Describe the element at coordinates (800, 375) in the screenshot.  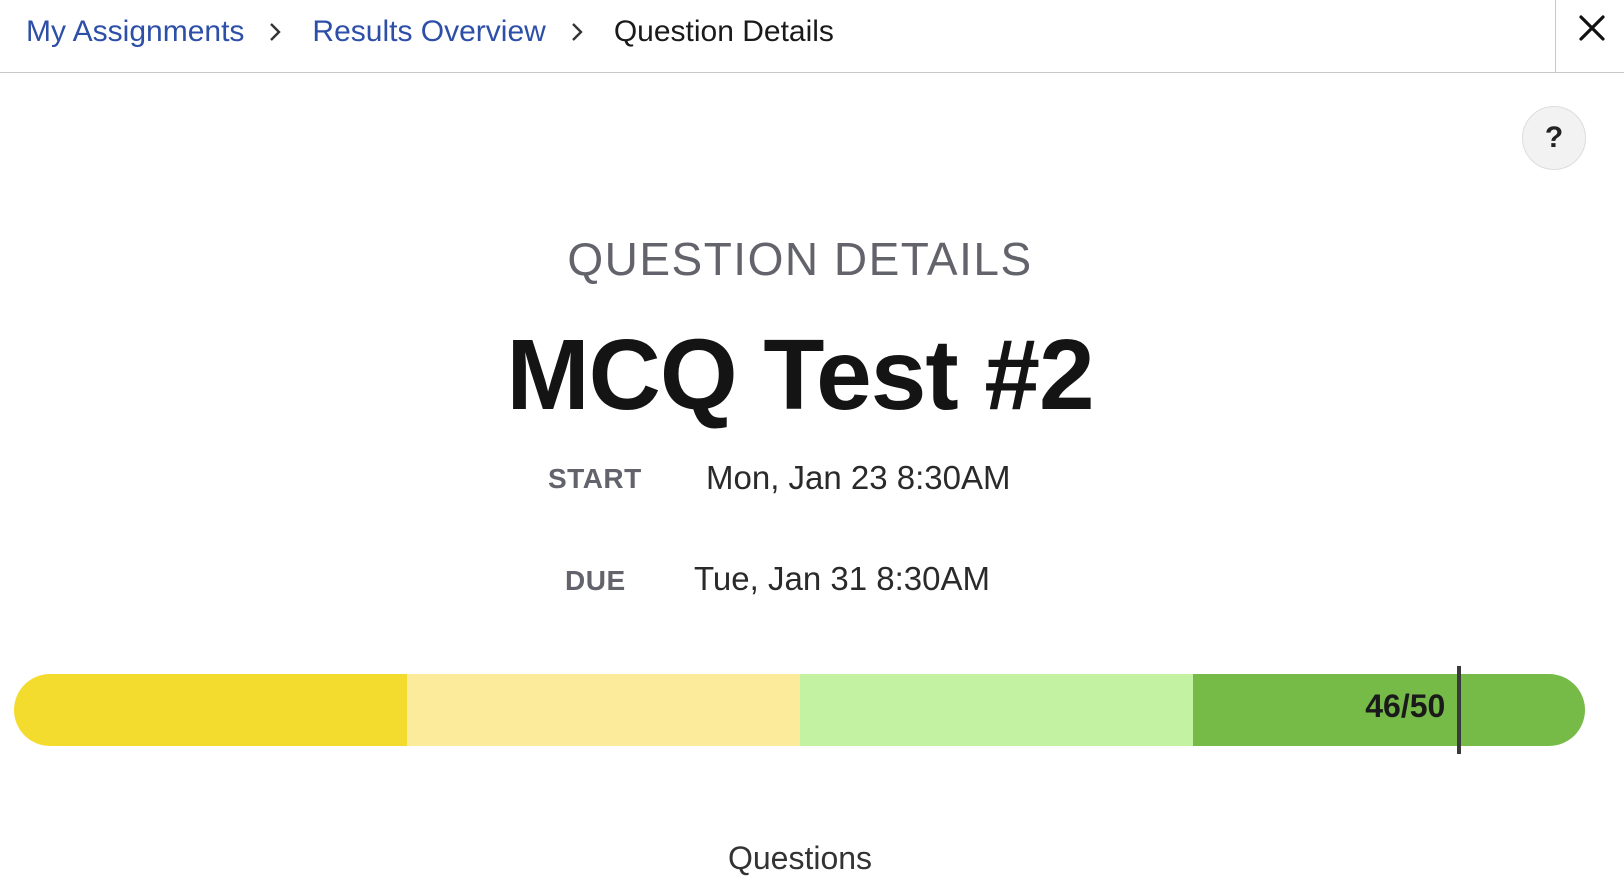
I see `page-title: MCQ Test #2` at that location.